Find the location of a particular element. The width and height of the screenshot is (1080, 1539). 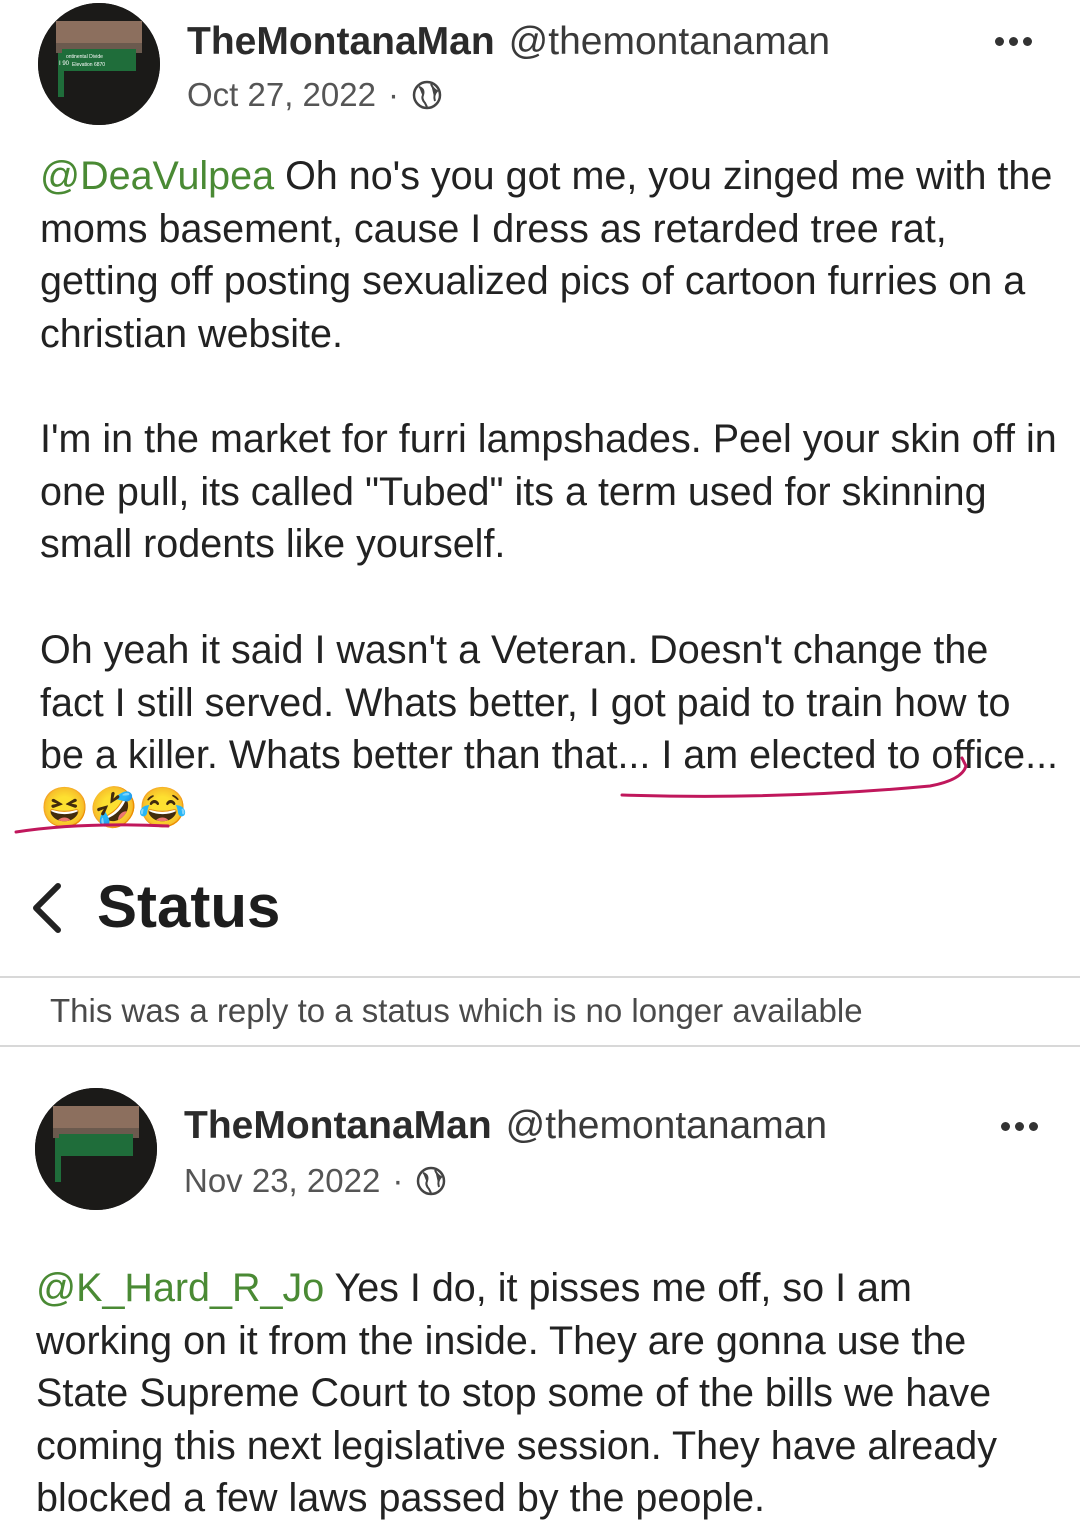

mention-link: @DeaVulpea is located at coordinates (157, 176).